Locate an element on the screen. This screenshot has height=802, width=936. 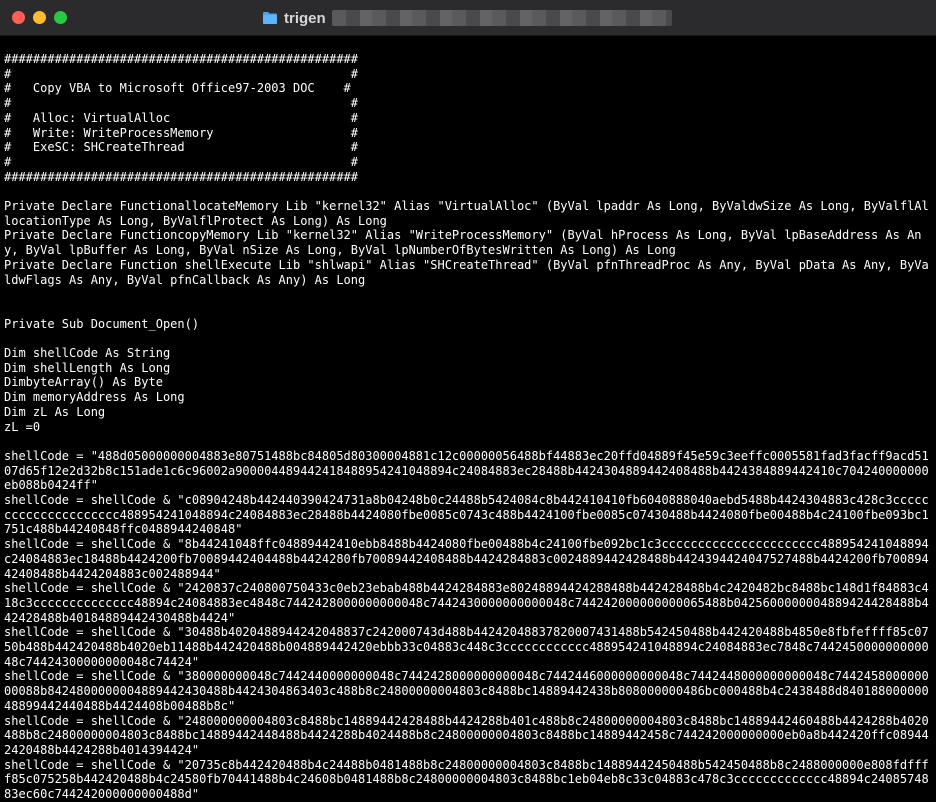
code-line: # Alloc: VirtualAlloc # is located at coordinates (181, 117).